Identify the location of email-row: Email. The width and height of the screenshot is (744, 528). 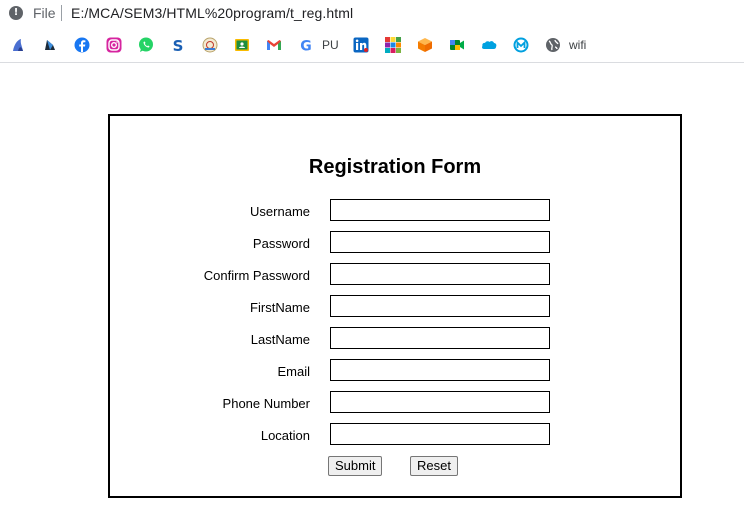
(395, 371).